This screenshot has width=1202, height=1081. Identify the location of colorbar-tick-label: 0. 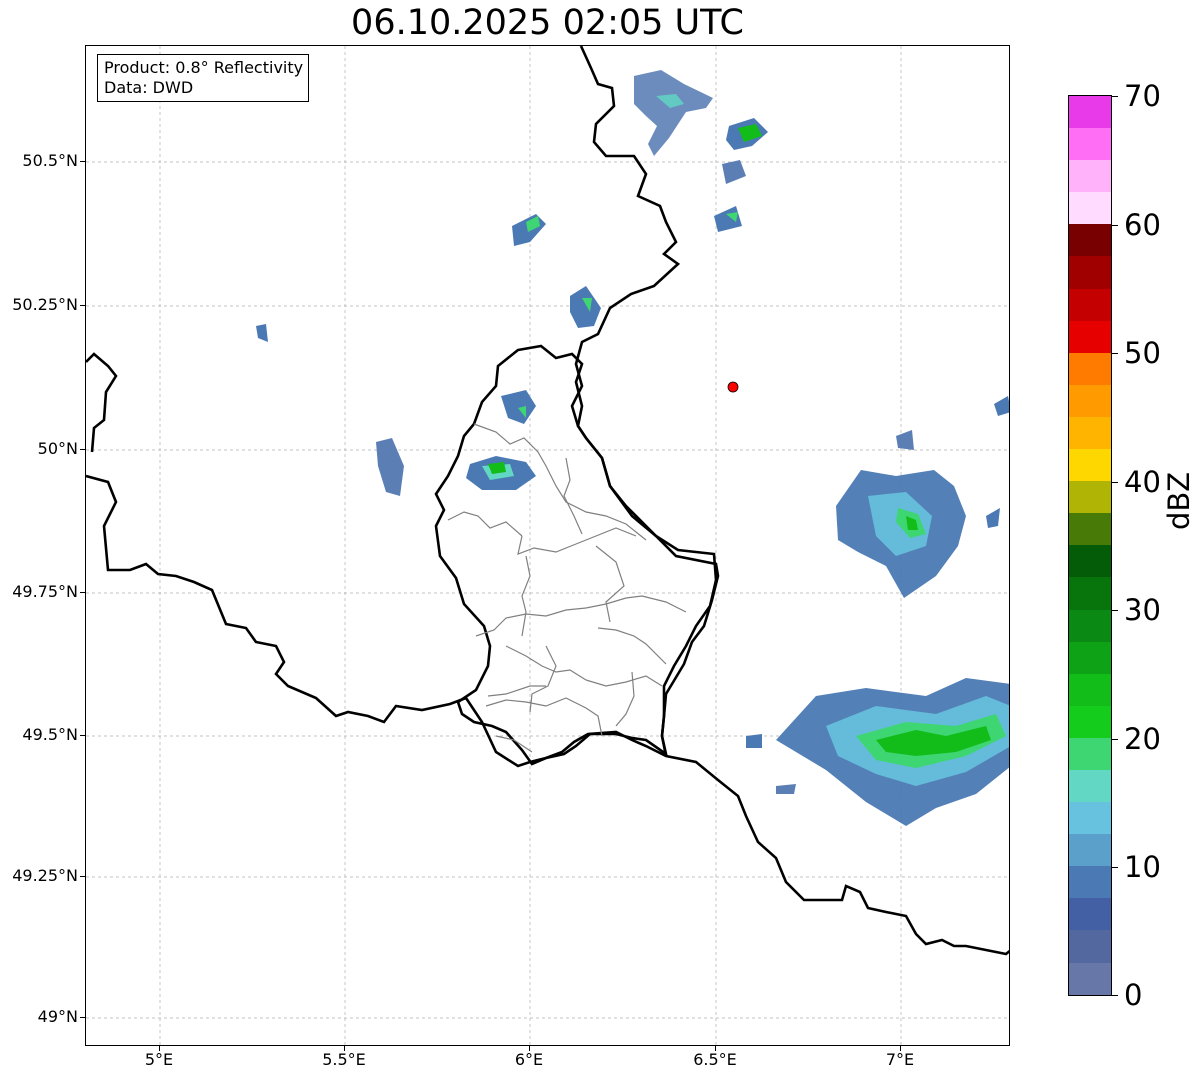
(1133, 995).